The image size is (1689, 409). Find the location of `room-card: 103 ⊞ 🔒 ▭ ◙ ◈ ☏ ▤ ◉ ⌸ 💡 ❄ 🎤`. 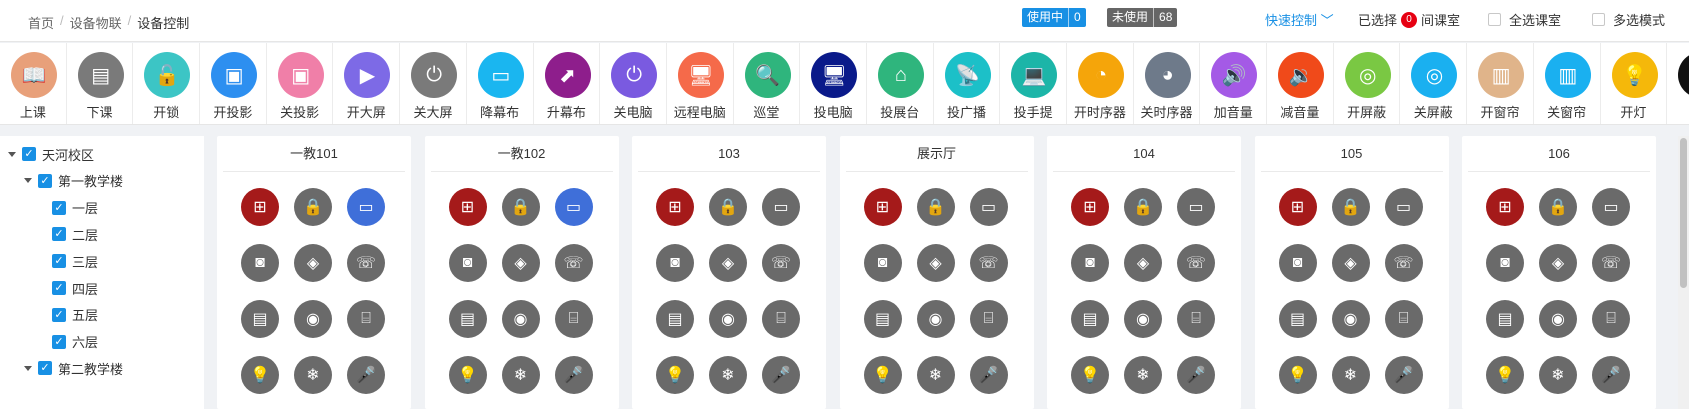

room-card: 103 ⊞ 🔒 ▭ ◙ ◈ ☏ ▤ ◉ ⌸ 💡 ❄ 🎤 is located at coordinates (729, 272).